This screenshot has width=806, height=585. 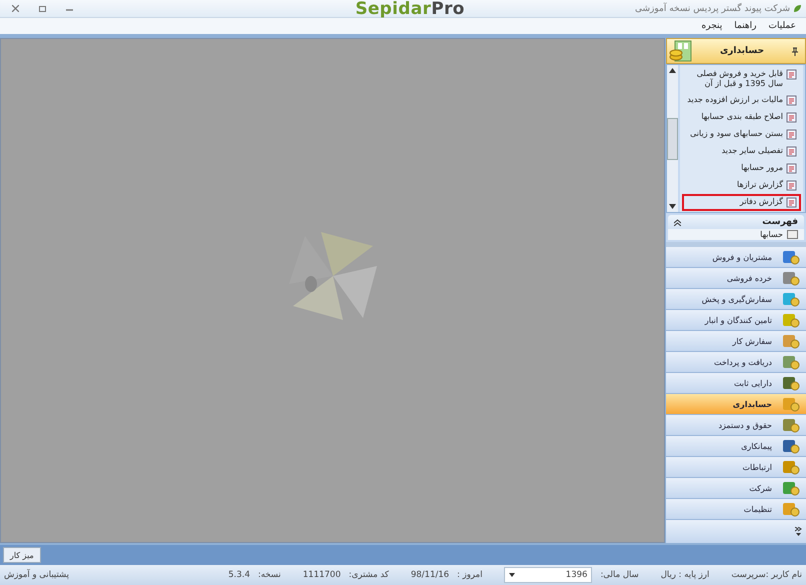 I want to click on section-header: فهرست, so click(x=736, y=222).